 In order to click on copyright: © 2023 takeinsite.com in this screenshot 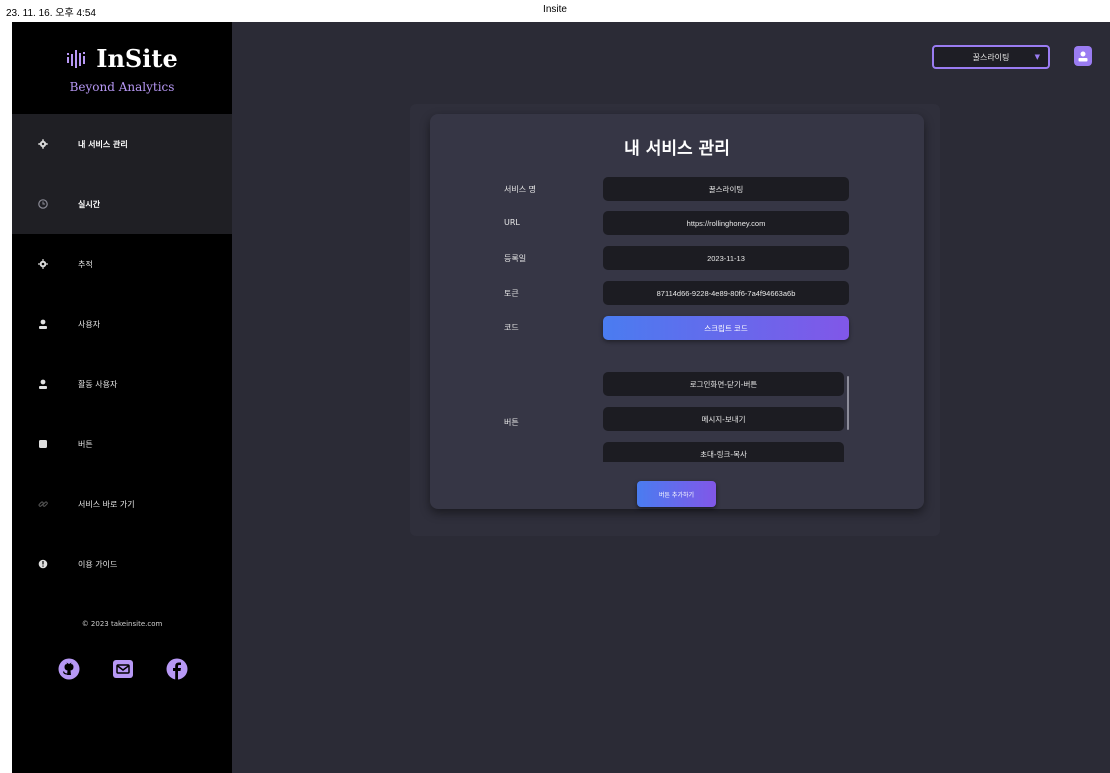, I will do `click(122, 624)`.